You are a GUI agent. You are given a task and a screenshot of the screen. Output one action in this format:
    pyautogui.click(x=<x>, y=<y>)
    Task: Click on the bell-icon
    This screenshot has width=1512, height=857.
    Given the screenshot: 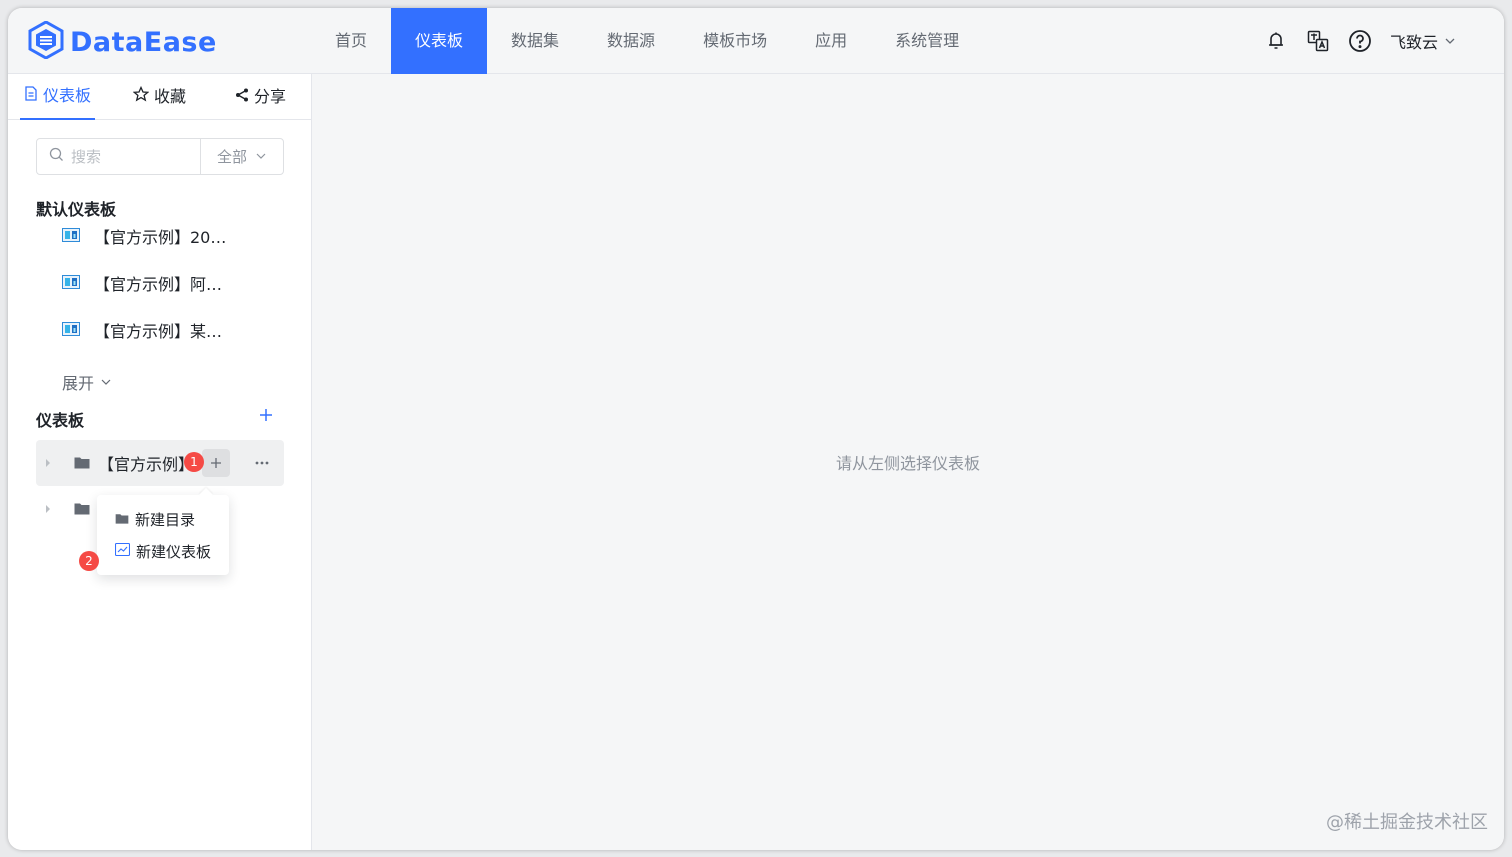 What is the action you would take?
    pyautogui.click(x=1276, y=41)
    